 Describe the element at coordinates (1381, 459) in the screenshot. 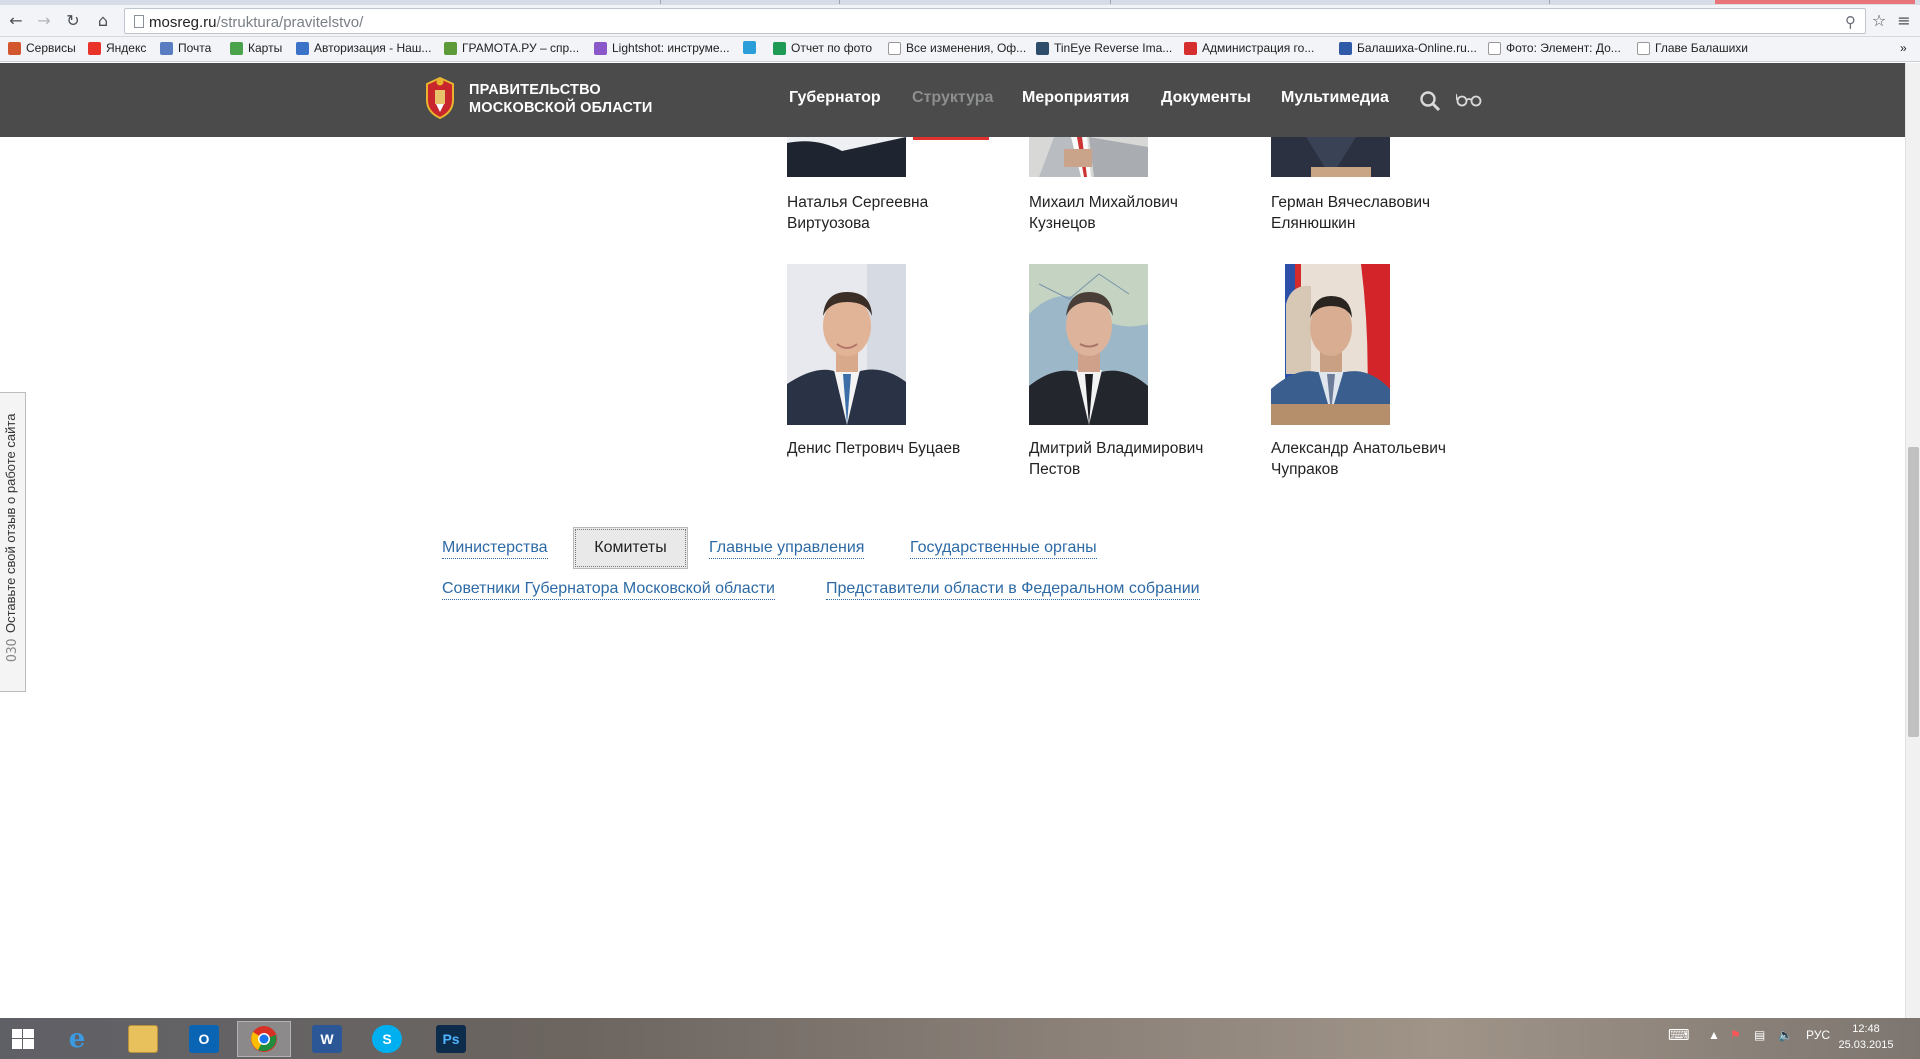

I see `person-name: Александр Анатольевич Чупраков` at that location.